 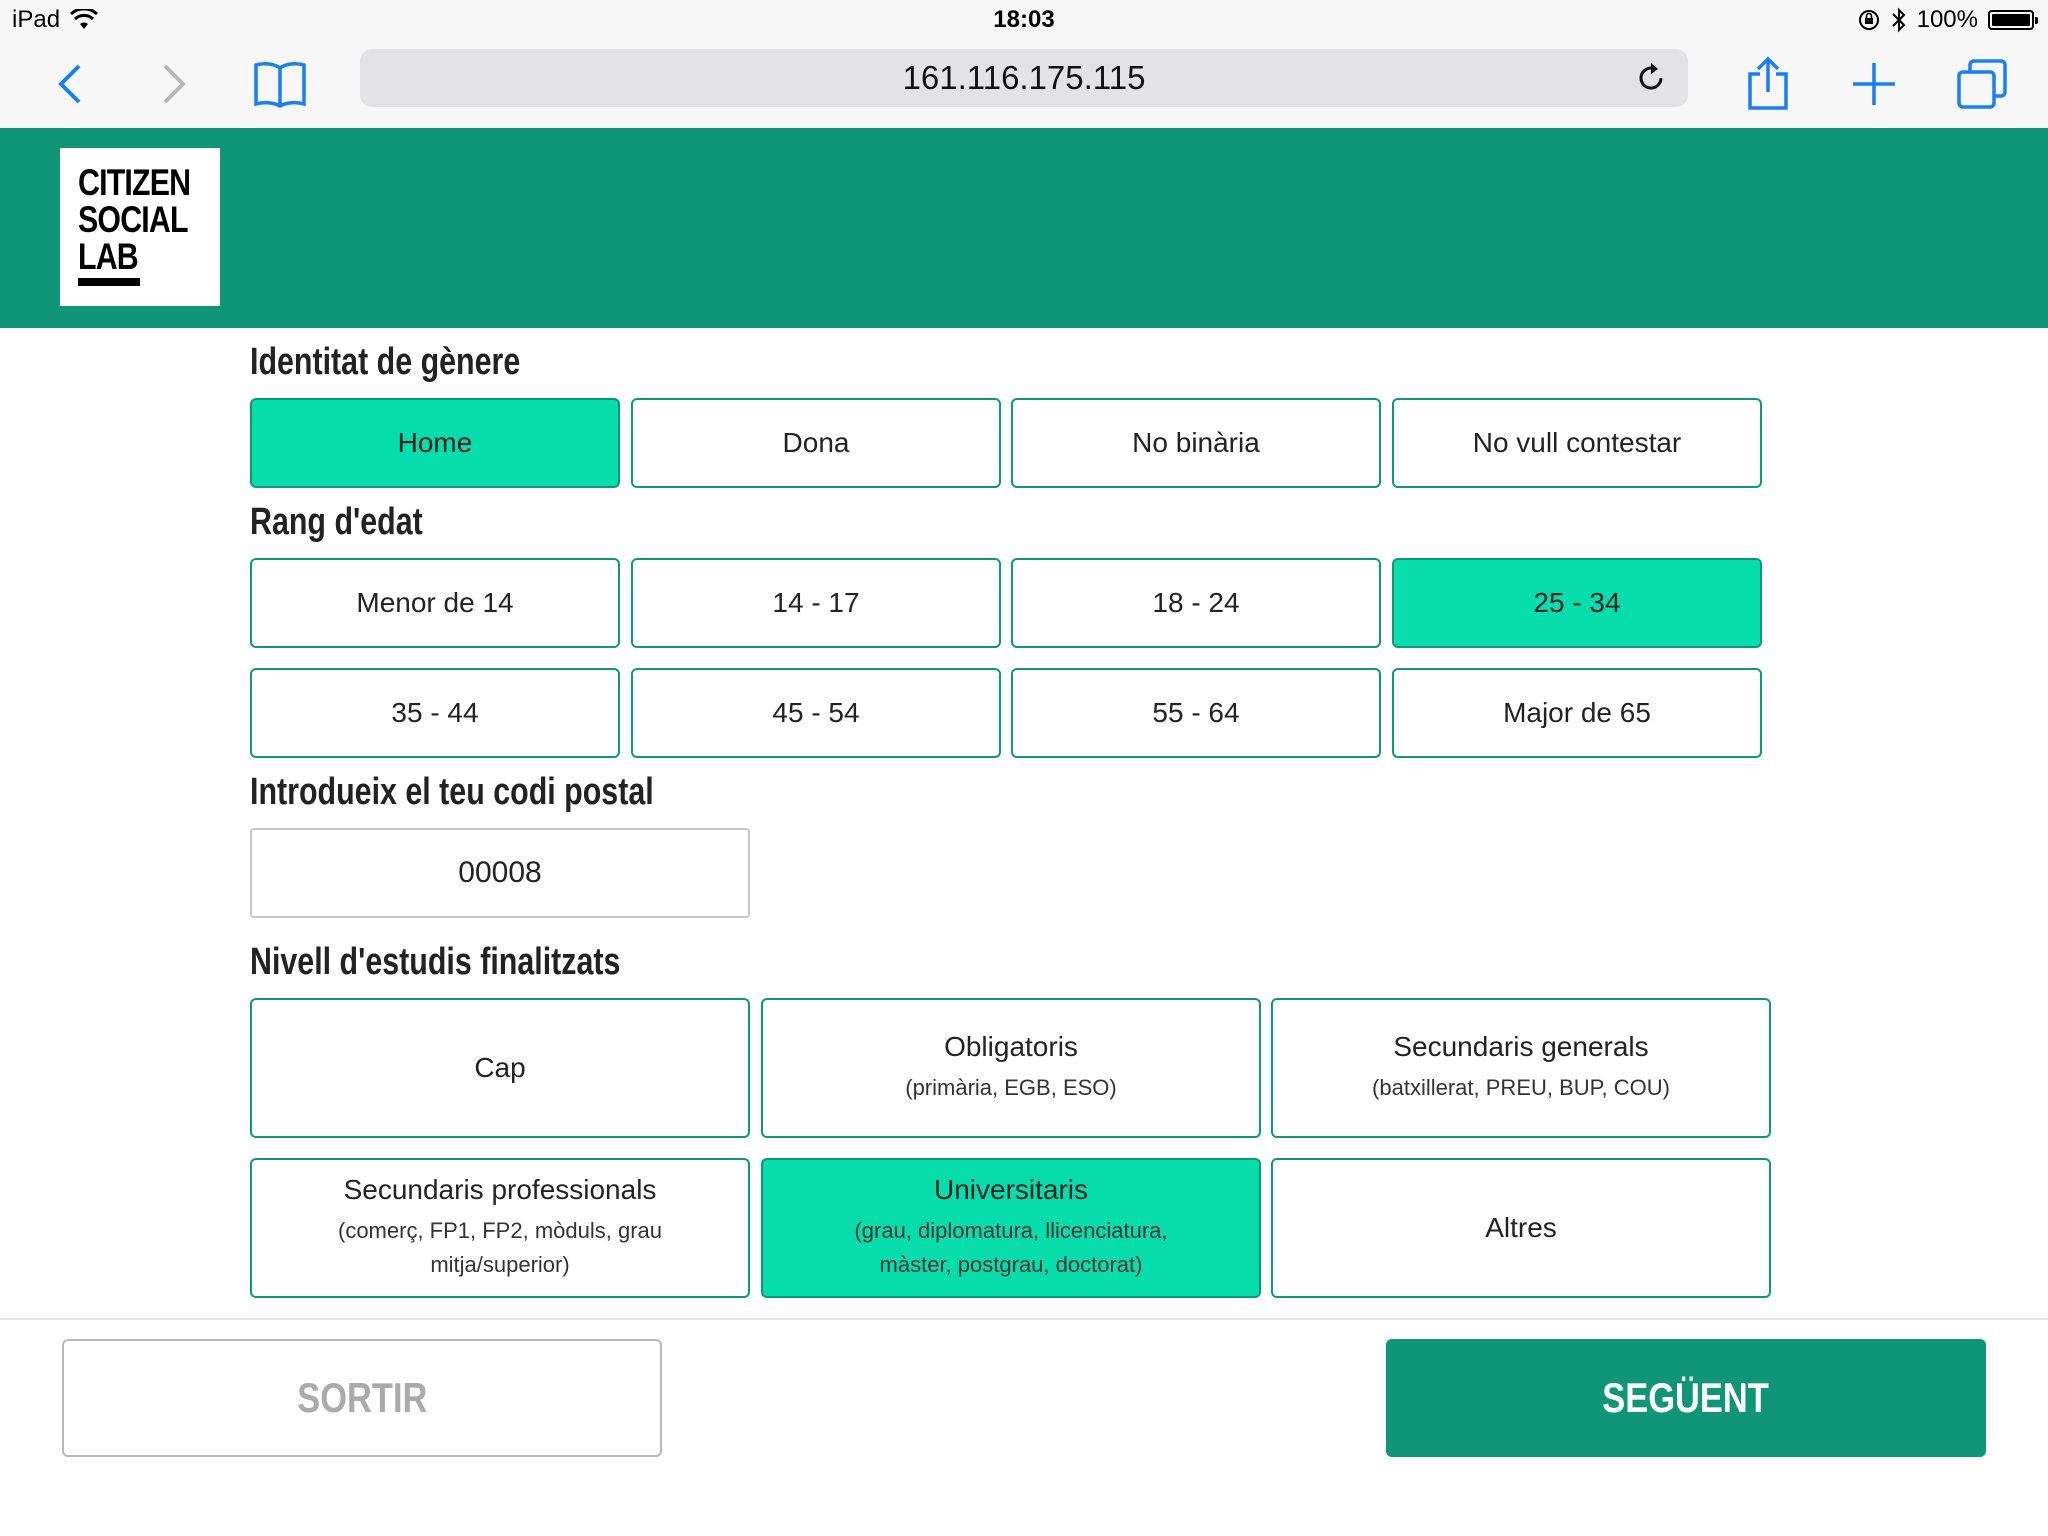 What do you see at coordinates (385, 362) in the screenshot?
I see `gender-title: Identitat de gènere` at bounding box center [385, 362].